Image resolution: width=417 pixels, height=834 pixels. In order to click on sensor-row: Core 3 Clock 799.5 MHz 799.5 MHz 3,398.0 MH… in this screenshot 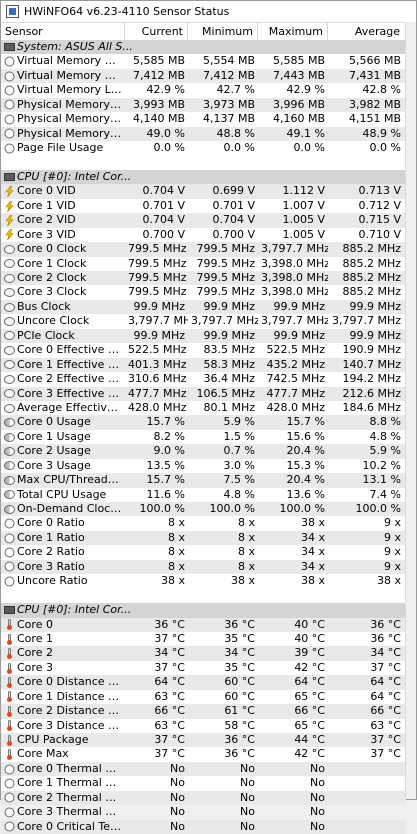, I will do `click(203, 292)`.